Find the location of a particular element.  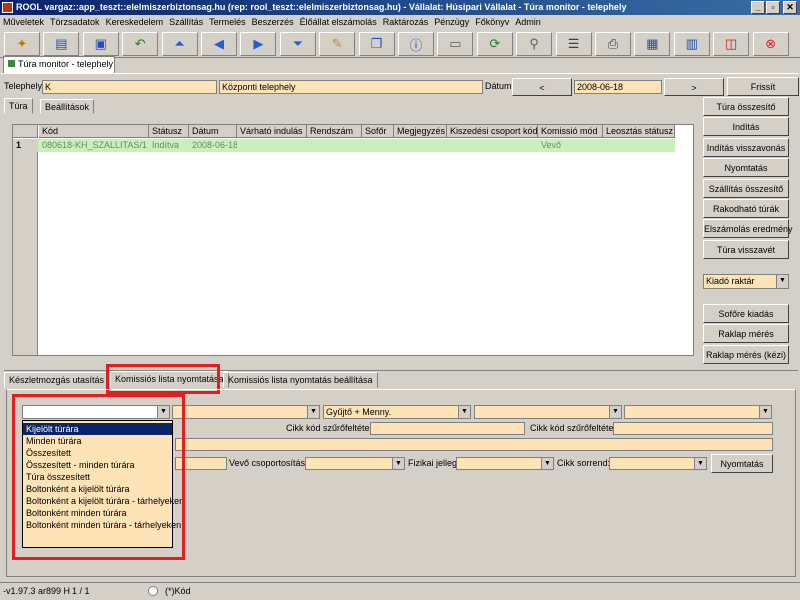

open-icon: ▤ is located at coordinates (61, 43).